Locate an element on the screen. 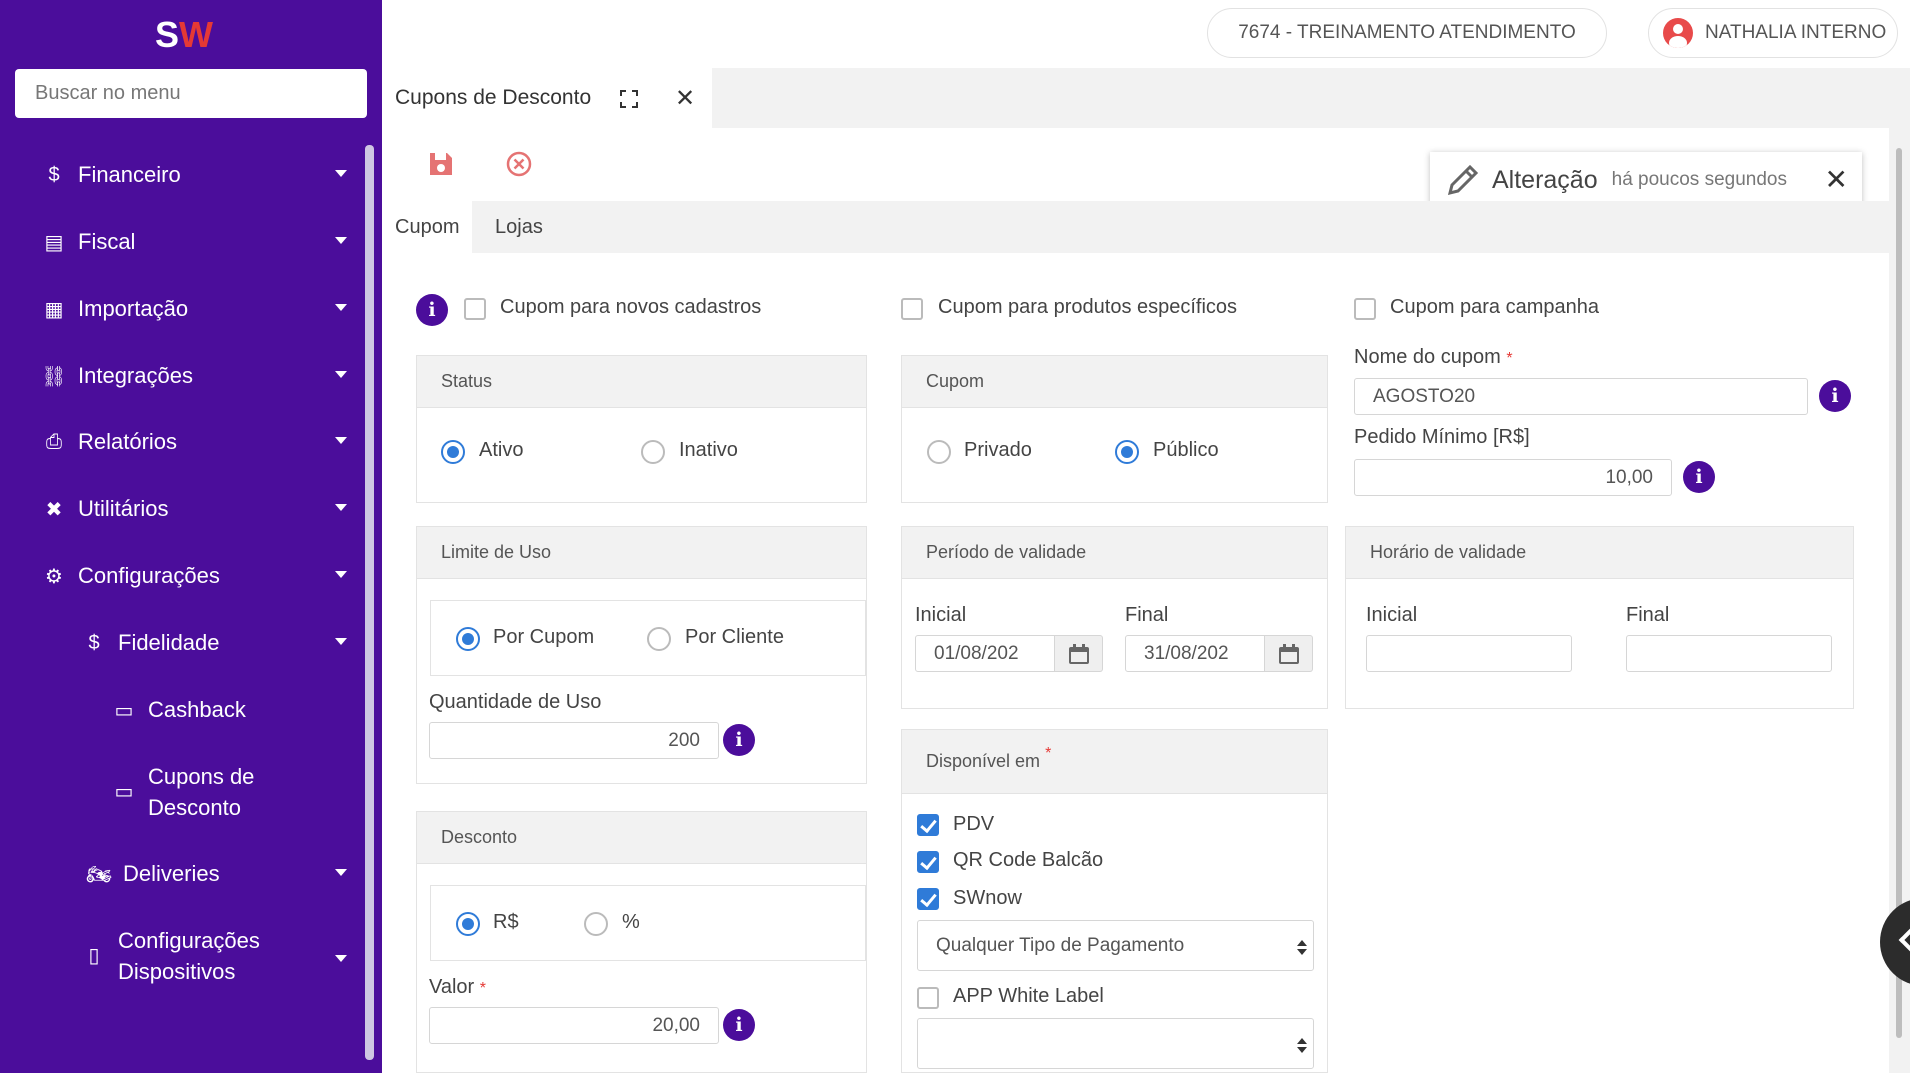  calendar-icon is located at coordinates (1289, 654).